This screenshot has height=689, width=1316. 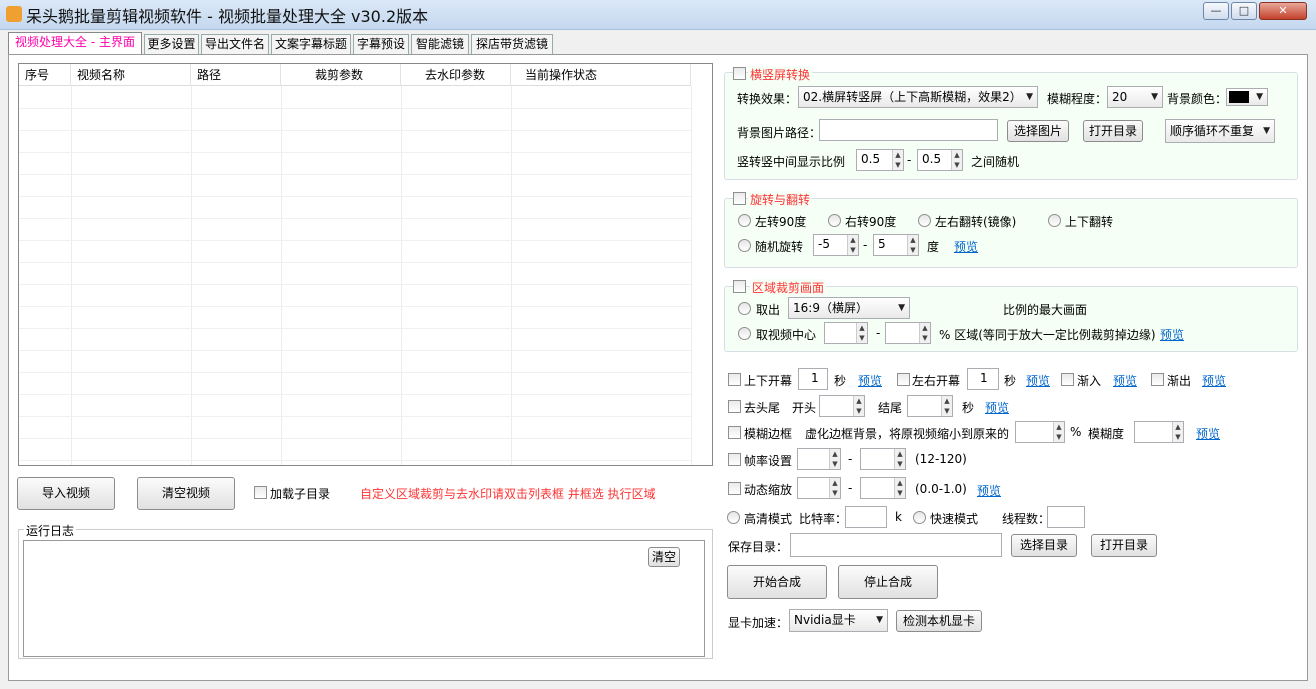 What do you see at coordinates (734, 488) in the screenshot?
I see `zoom-checkbox` at bounding box center [734, 488].